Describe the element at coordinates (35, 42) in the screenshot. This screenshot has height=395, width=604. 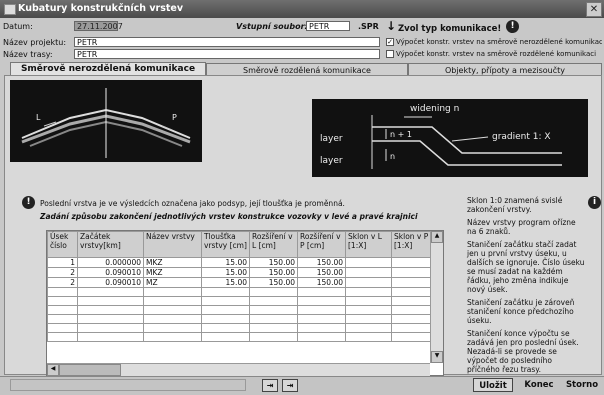
I see `projekt-label: Název projektu:` at that location.